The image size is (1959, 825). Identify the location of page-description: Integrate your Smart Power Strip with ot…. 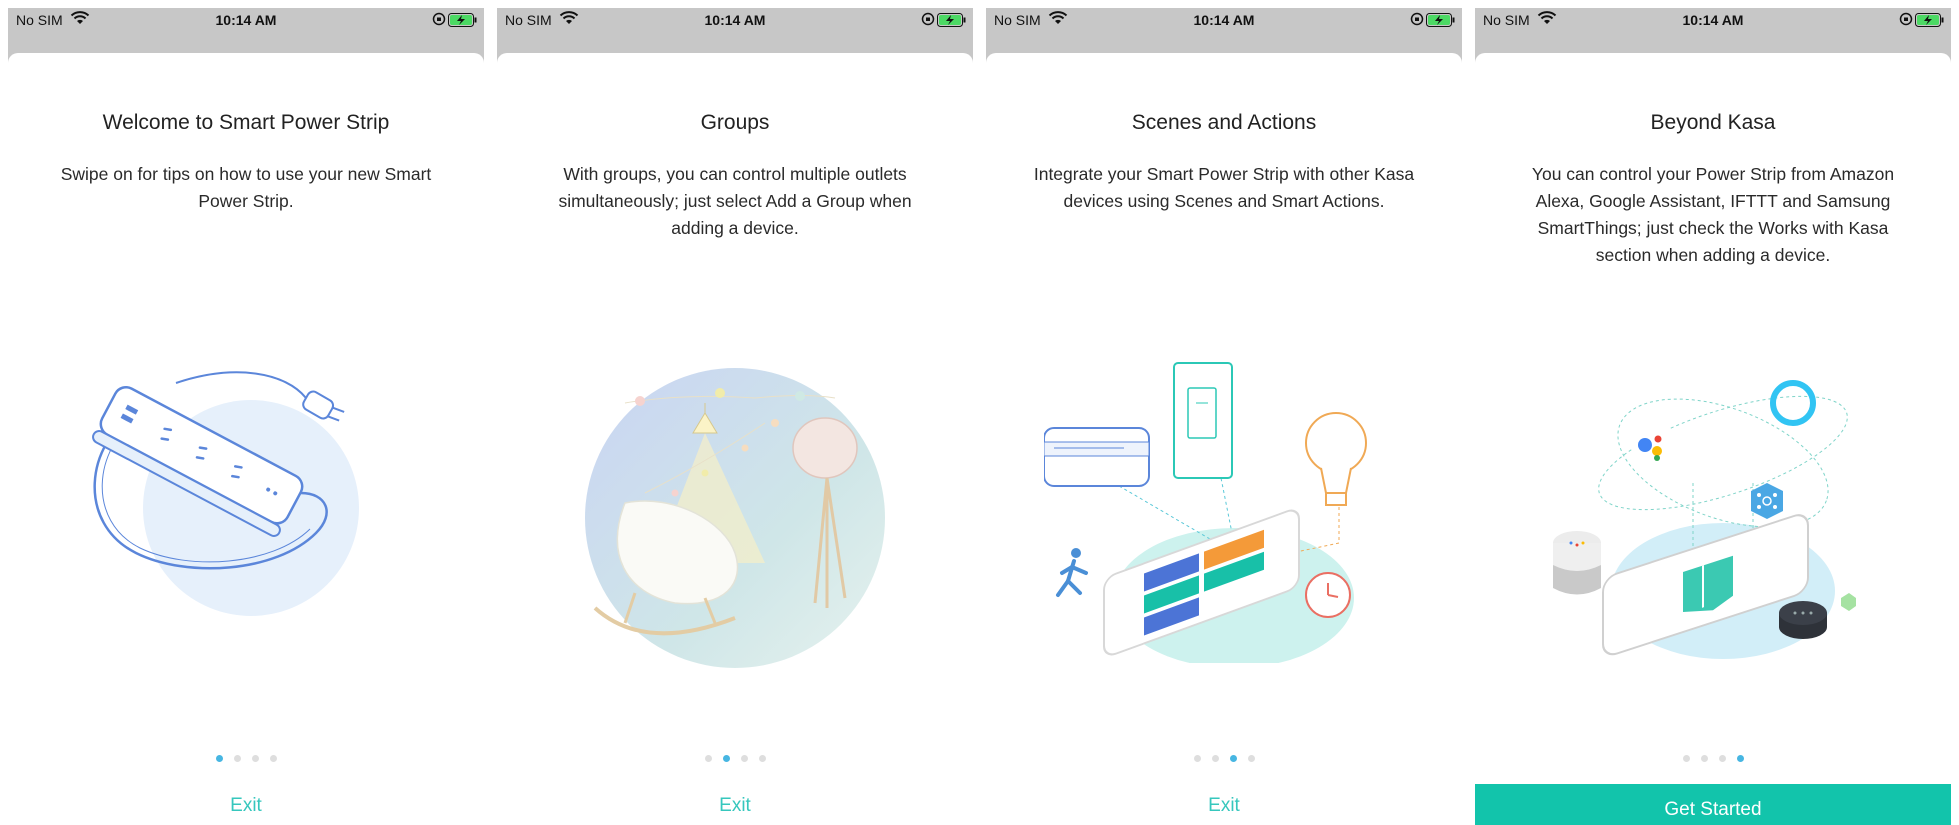
(1224, 187).